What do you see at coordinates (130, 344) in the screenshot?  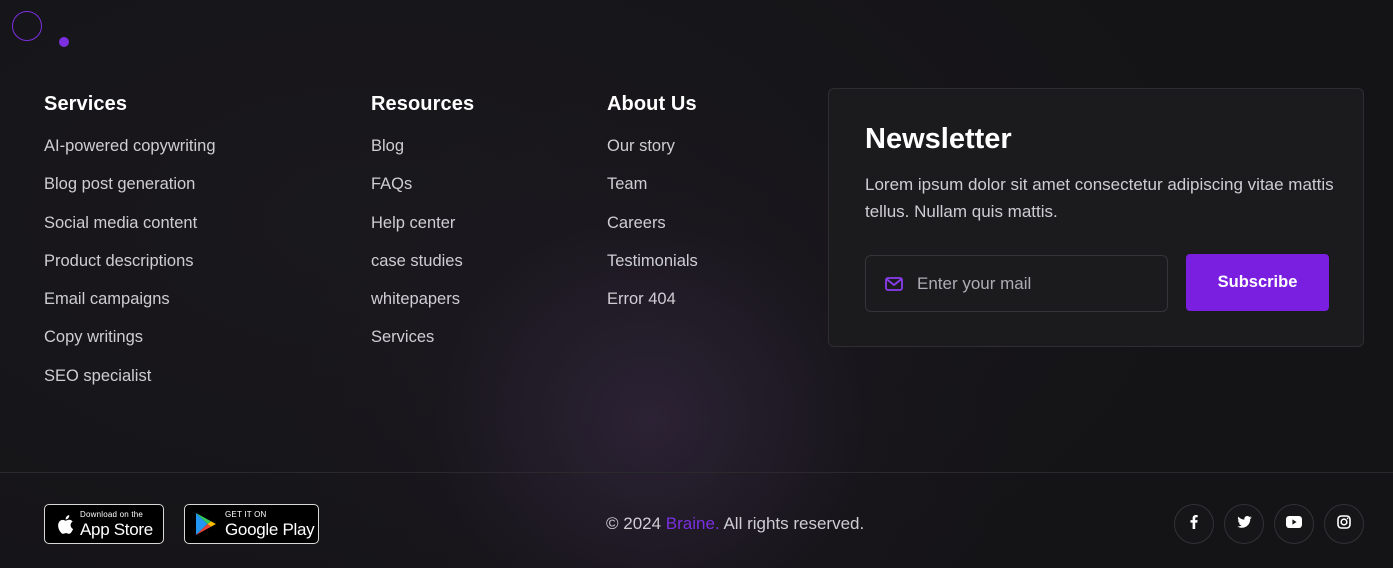 I see `services-link-copy-writings: Copy writings` at bounding box center [130, 344].